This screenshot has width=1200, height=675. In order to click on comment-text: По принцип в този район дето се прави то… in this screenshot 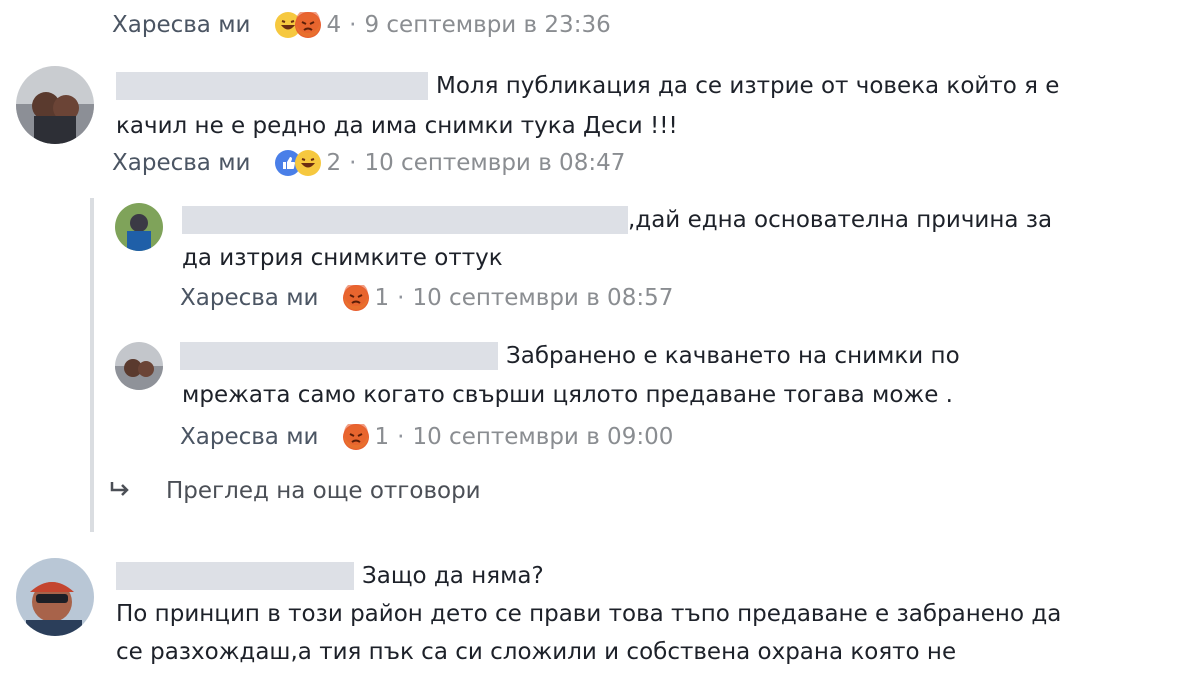, I will do `click(589, 614)`.